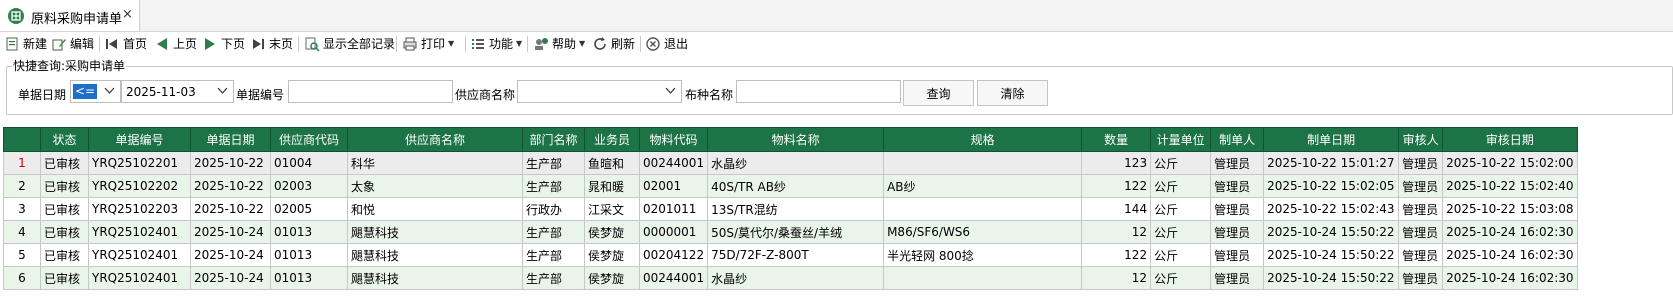 This screenshot has height=300, width=1673. What do you see at coordinates (1331, 139) in the screenshot?
I see `column-header: 制单日期` at bounding box center [1331, 139].